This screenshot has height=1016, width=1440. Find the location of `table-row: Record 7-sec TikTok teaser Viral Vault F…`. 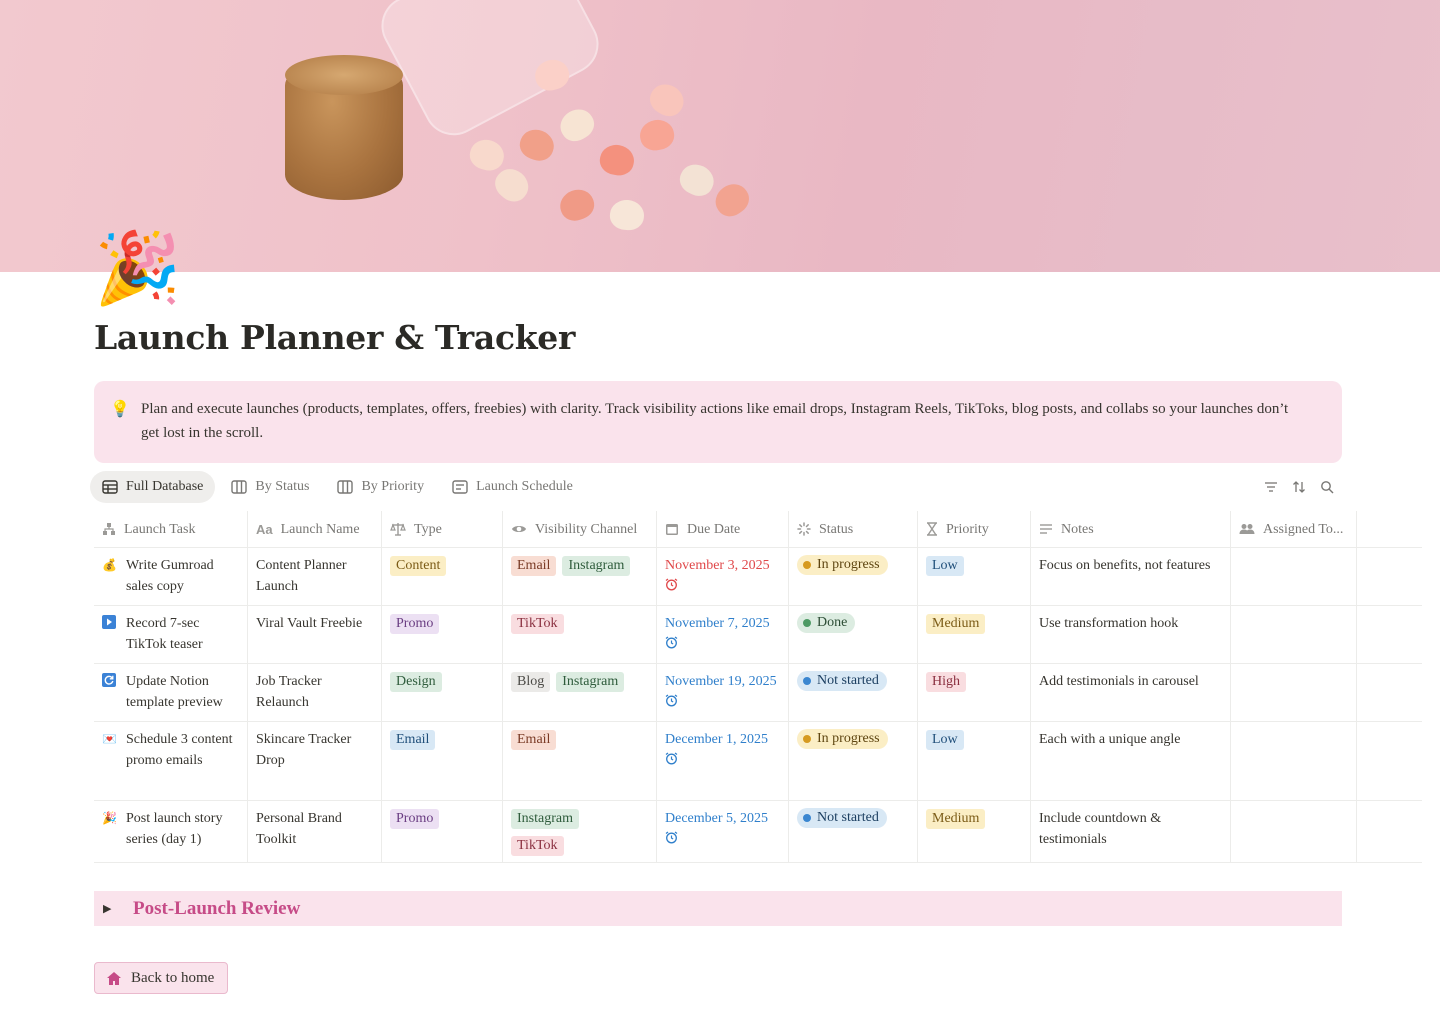

table-row: Record 7-sec TikTok teaser Viral Vault F… is located at coordinates (758, 635).